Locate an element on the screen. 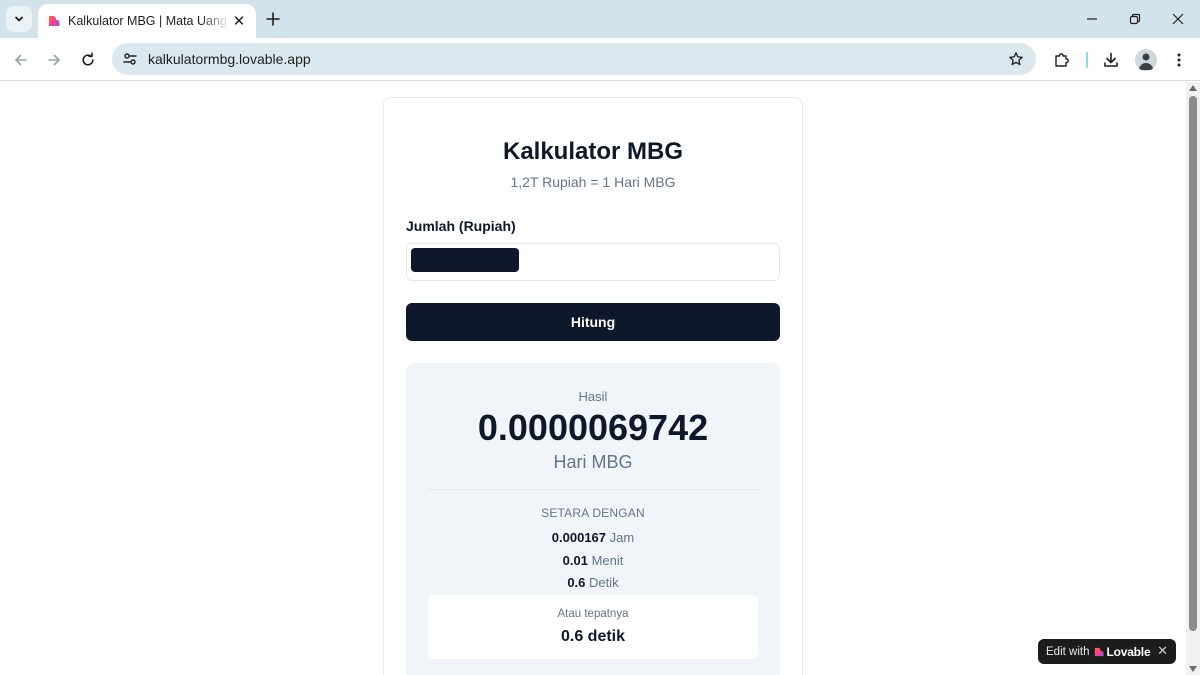 The image size is (1200, 675). equivalent-hours: 0.000167 Jam is located at coordinates (593, 537).